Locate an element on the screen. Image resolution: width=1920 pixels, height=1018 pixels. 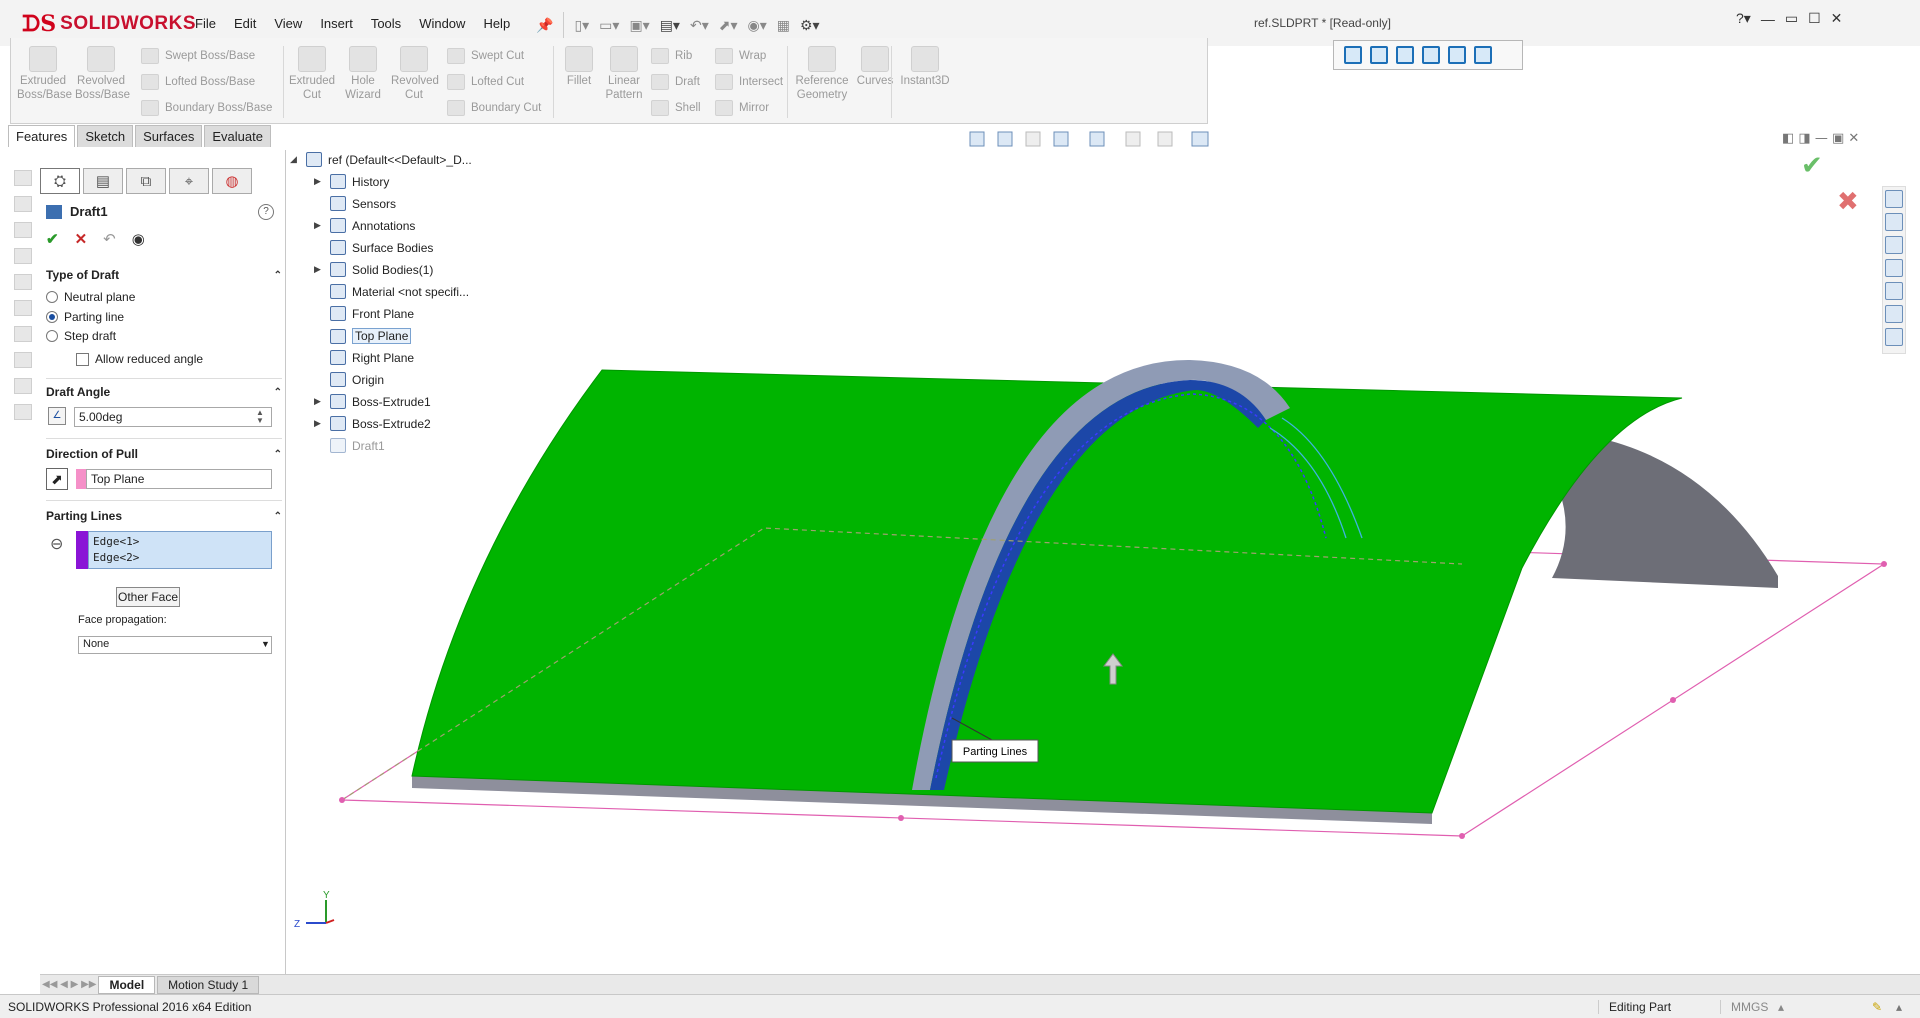
solidworks-logo: ᗪS SOLIDWORKS is located at coordinates (109, 24).